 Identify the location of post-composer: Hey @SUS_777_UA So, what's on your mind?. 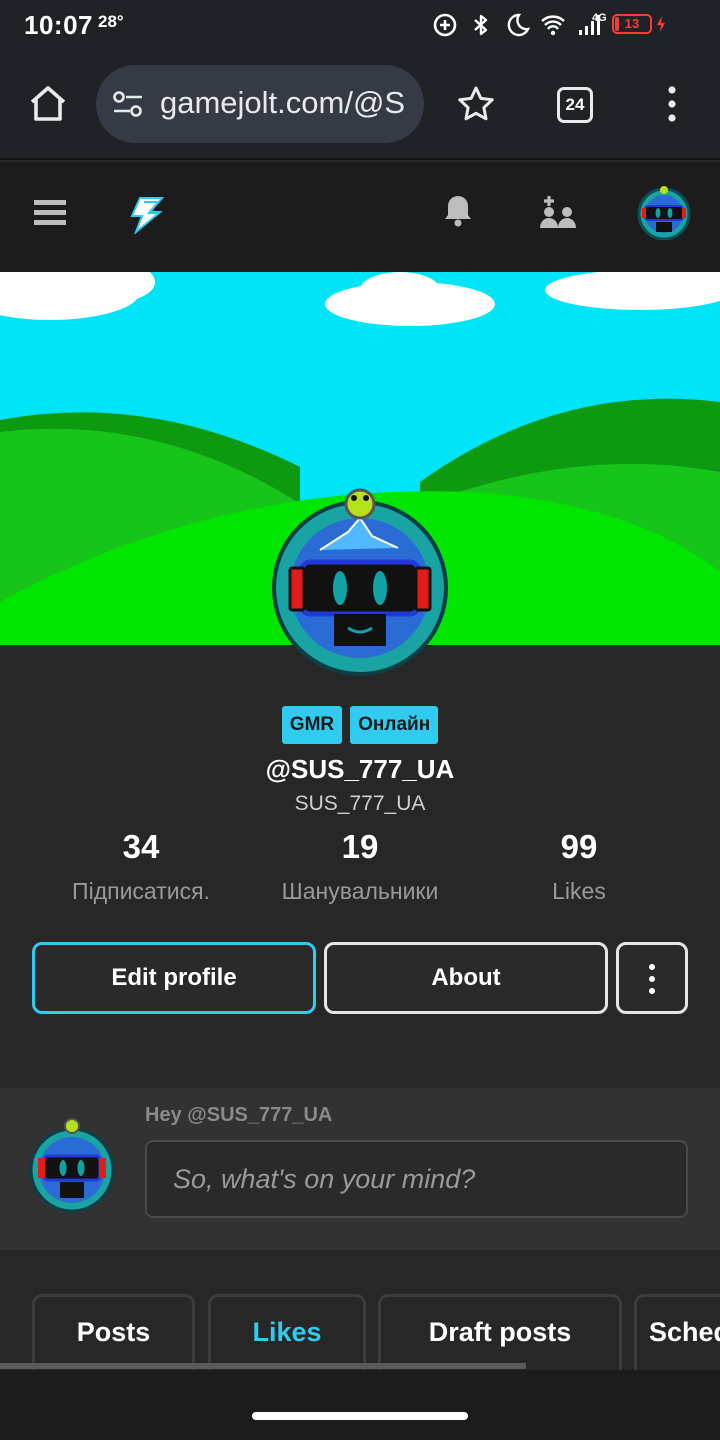
(360, 1169).